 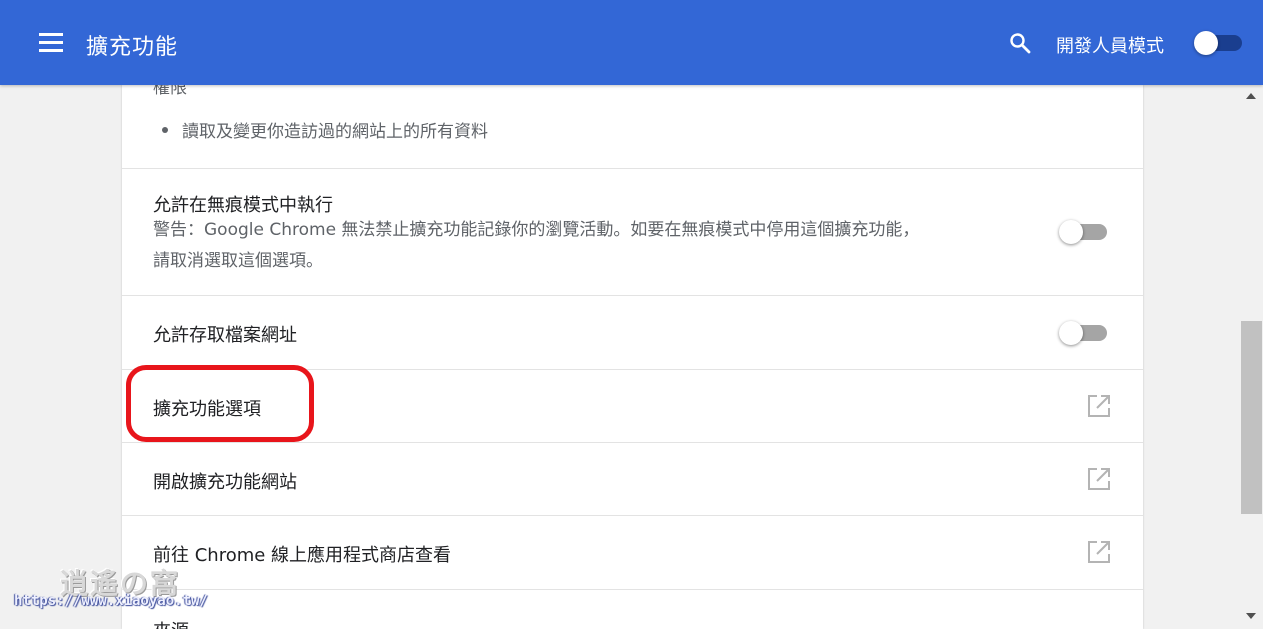 I want to click on highlight-annotation, so click(x=220, y=403).